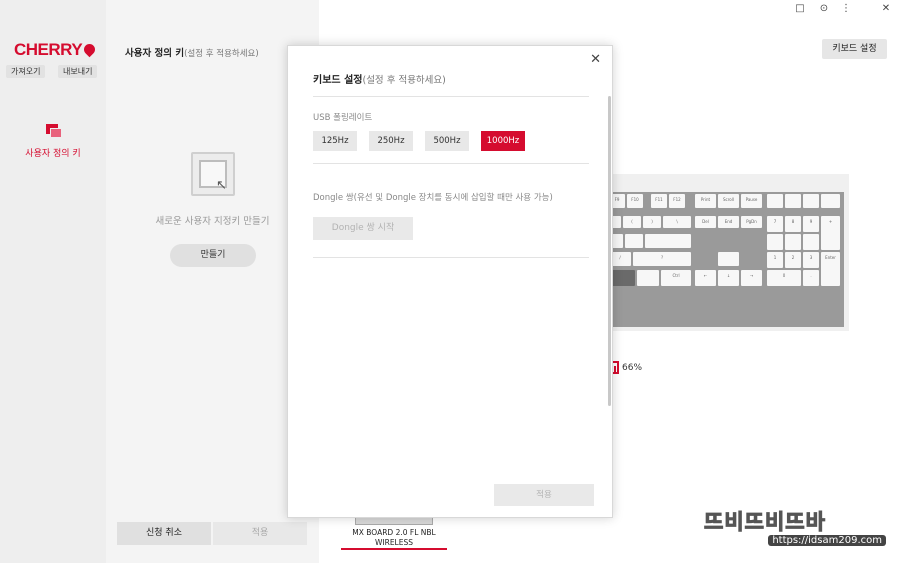  I want to click on battery-percent: 66%, so click(632, 368).